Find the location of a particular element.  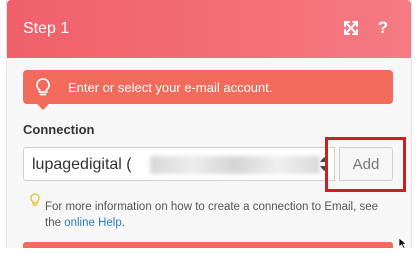

hint-banner: Enter or select your e-mail account. is located at coordinates (208, 90).